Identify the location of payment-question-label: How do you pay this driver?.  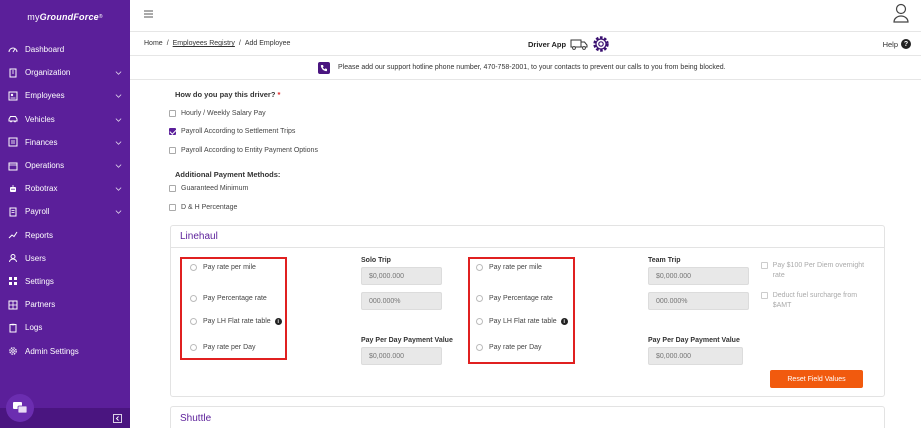
(225, 94).